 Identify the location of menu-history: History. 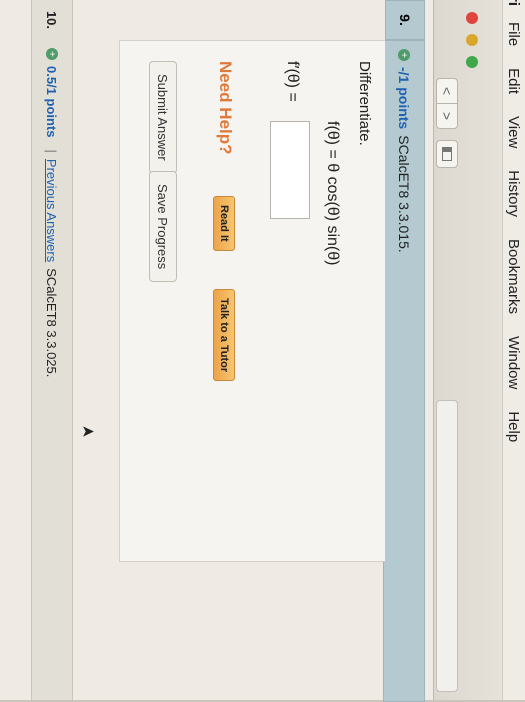
(514, 193).